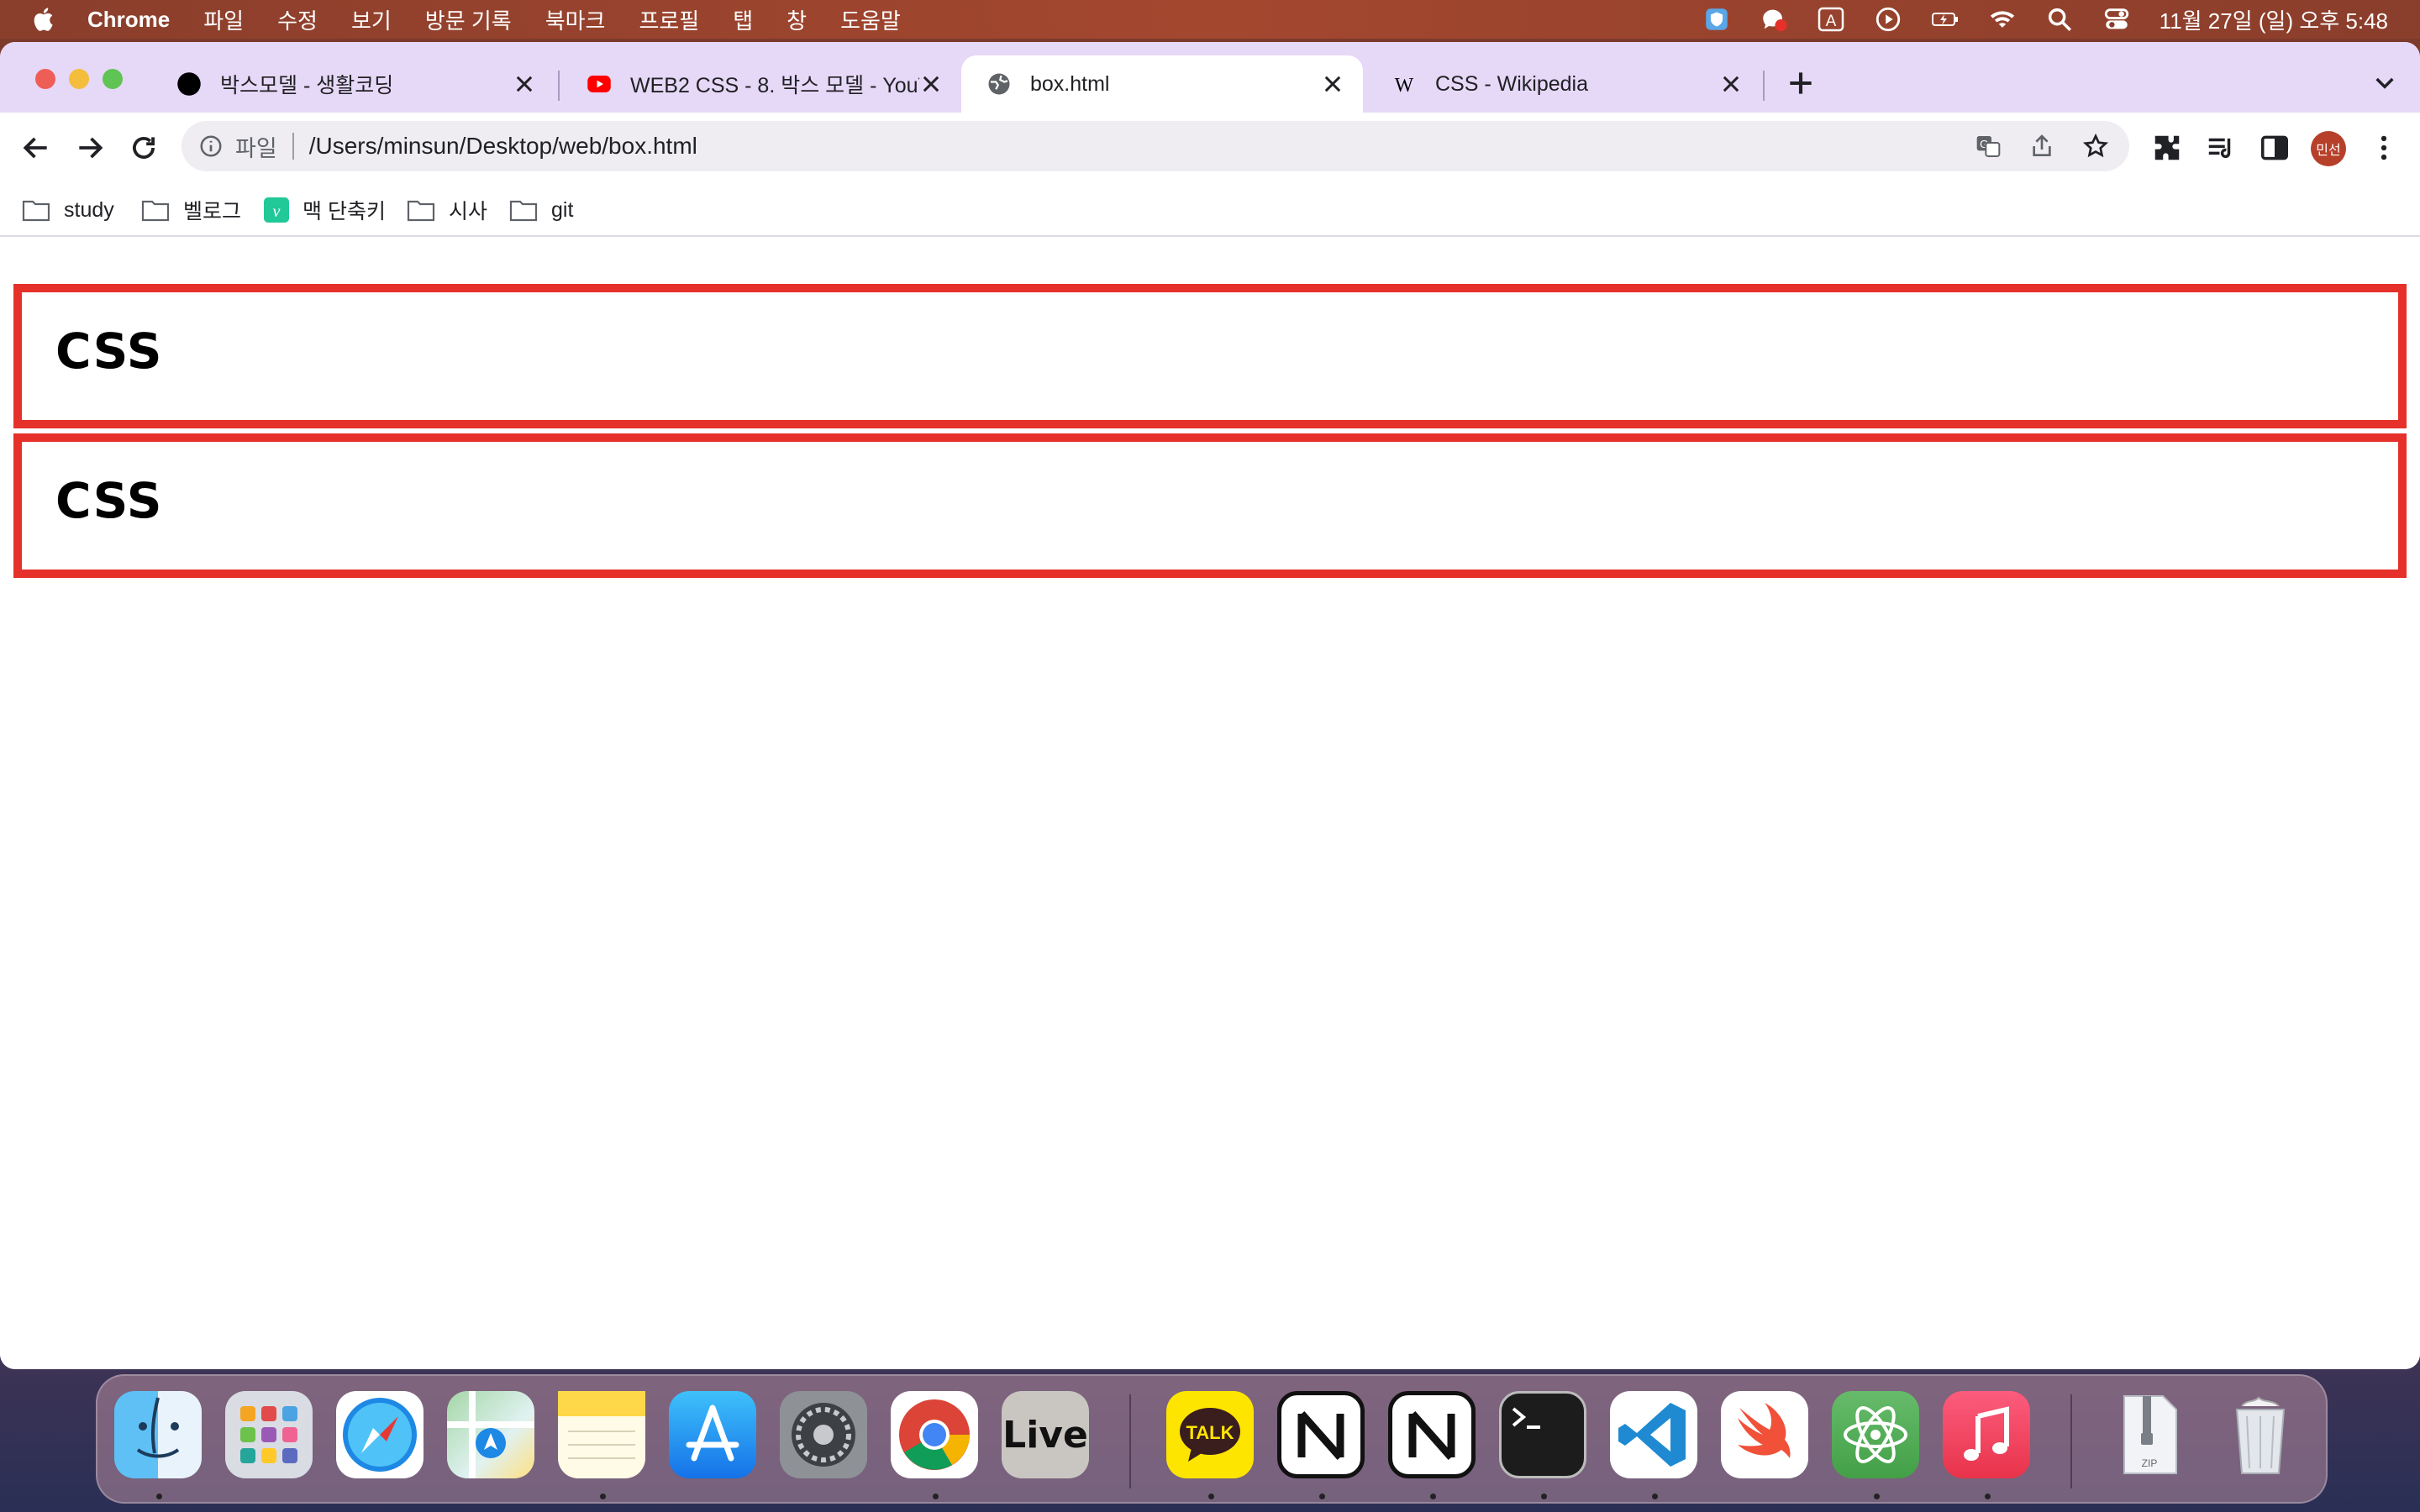 The image size is (2420, 1512). I want to click on menu-file: 파일, so click(224, 19).